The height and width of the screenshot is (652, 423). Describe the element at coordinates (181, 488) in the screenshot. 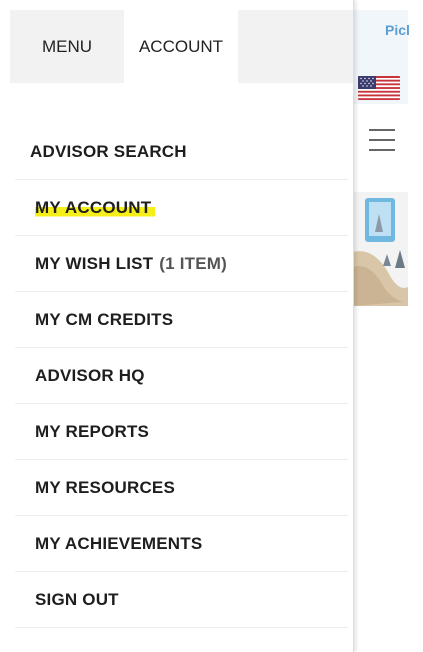

I see `menu-item-my-resources: MY RESOURCES` at that location.